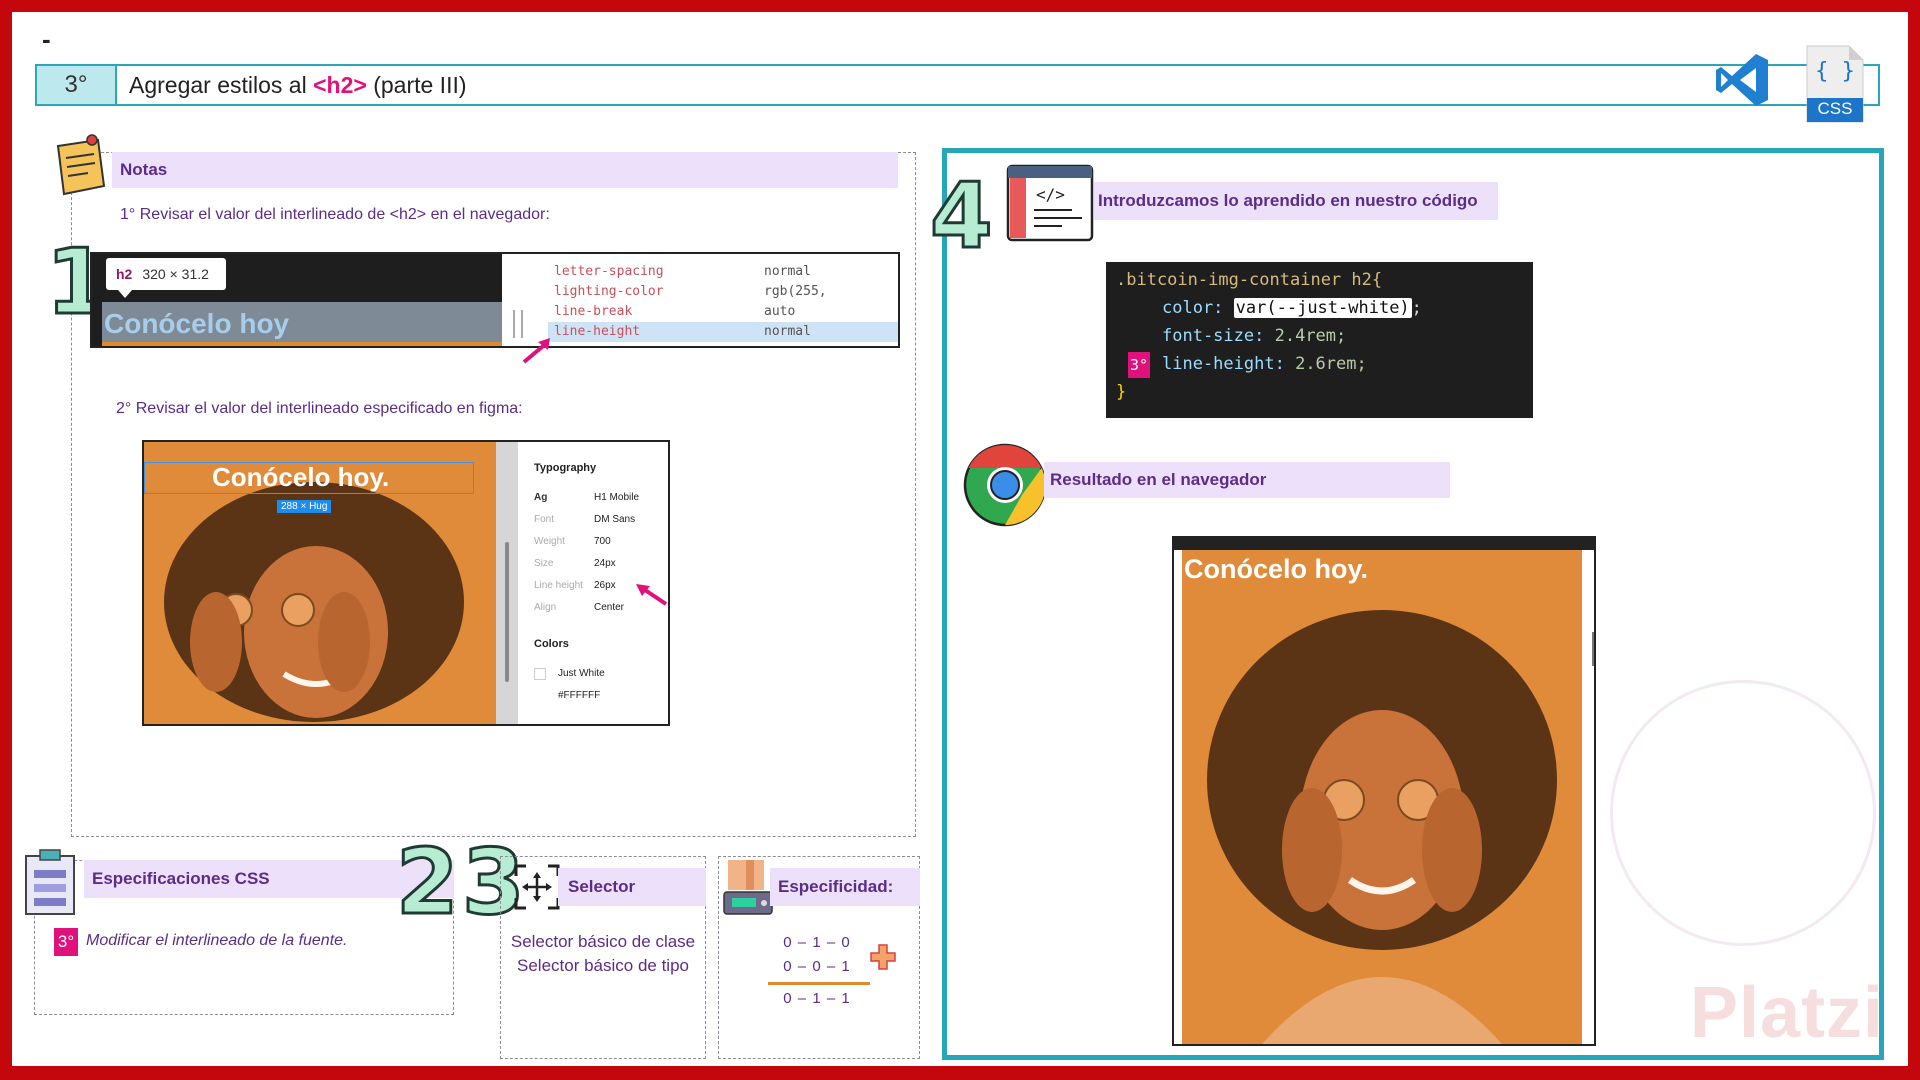  What do you see at coordinates (1005, 485) in the screenshot?
I see `chrome-icon` at bounding box center [1005, 485].